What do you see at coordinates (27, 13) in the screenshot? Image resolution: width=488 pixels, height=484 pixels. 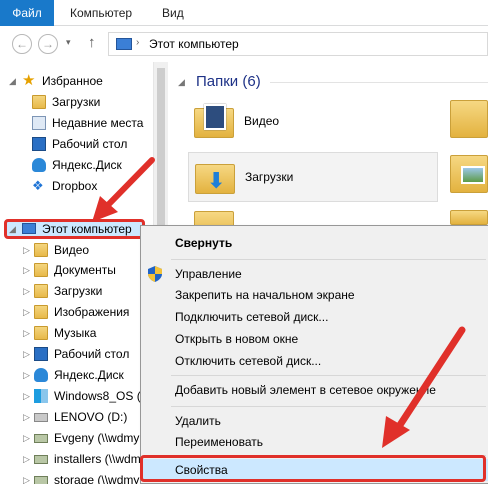 I see `tab-file: Файл` at bounding box center [27, 13].